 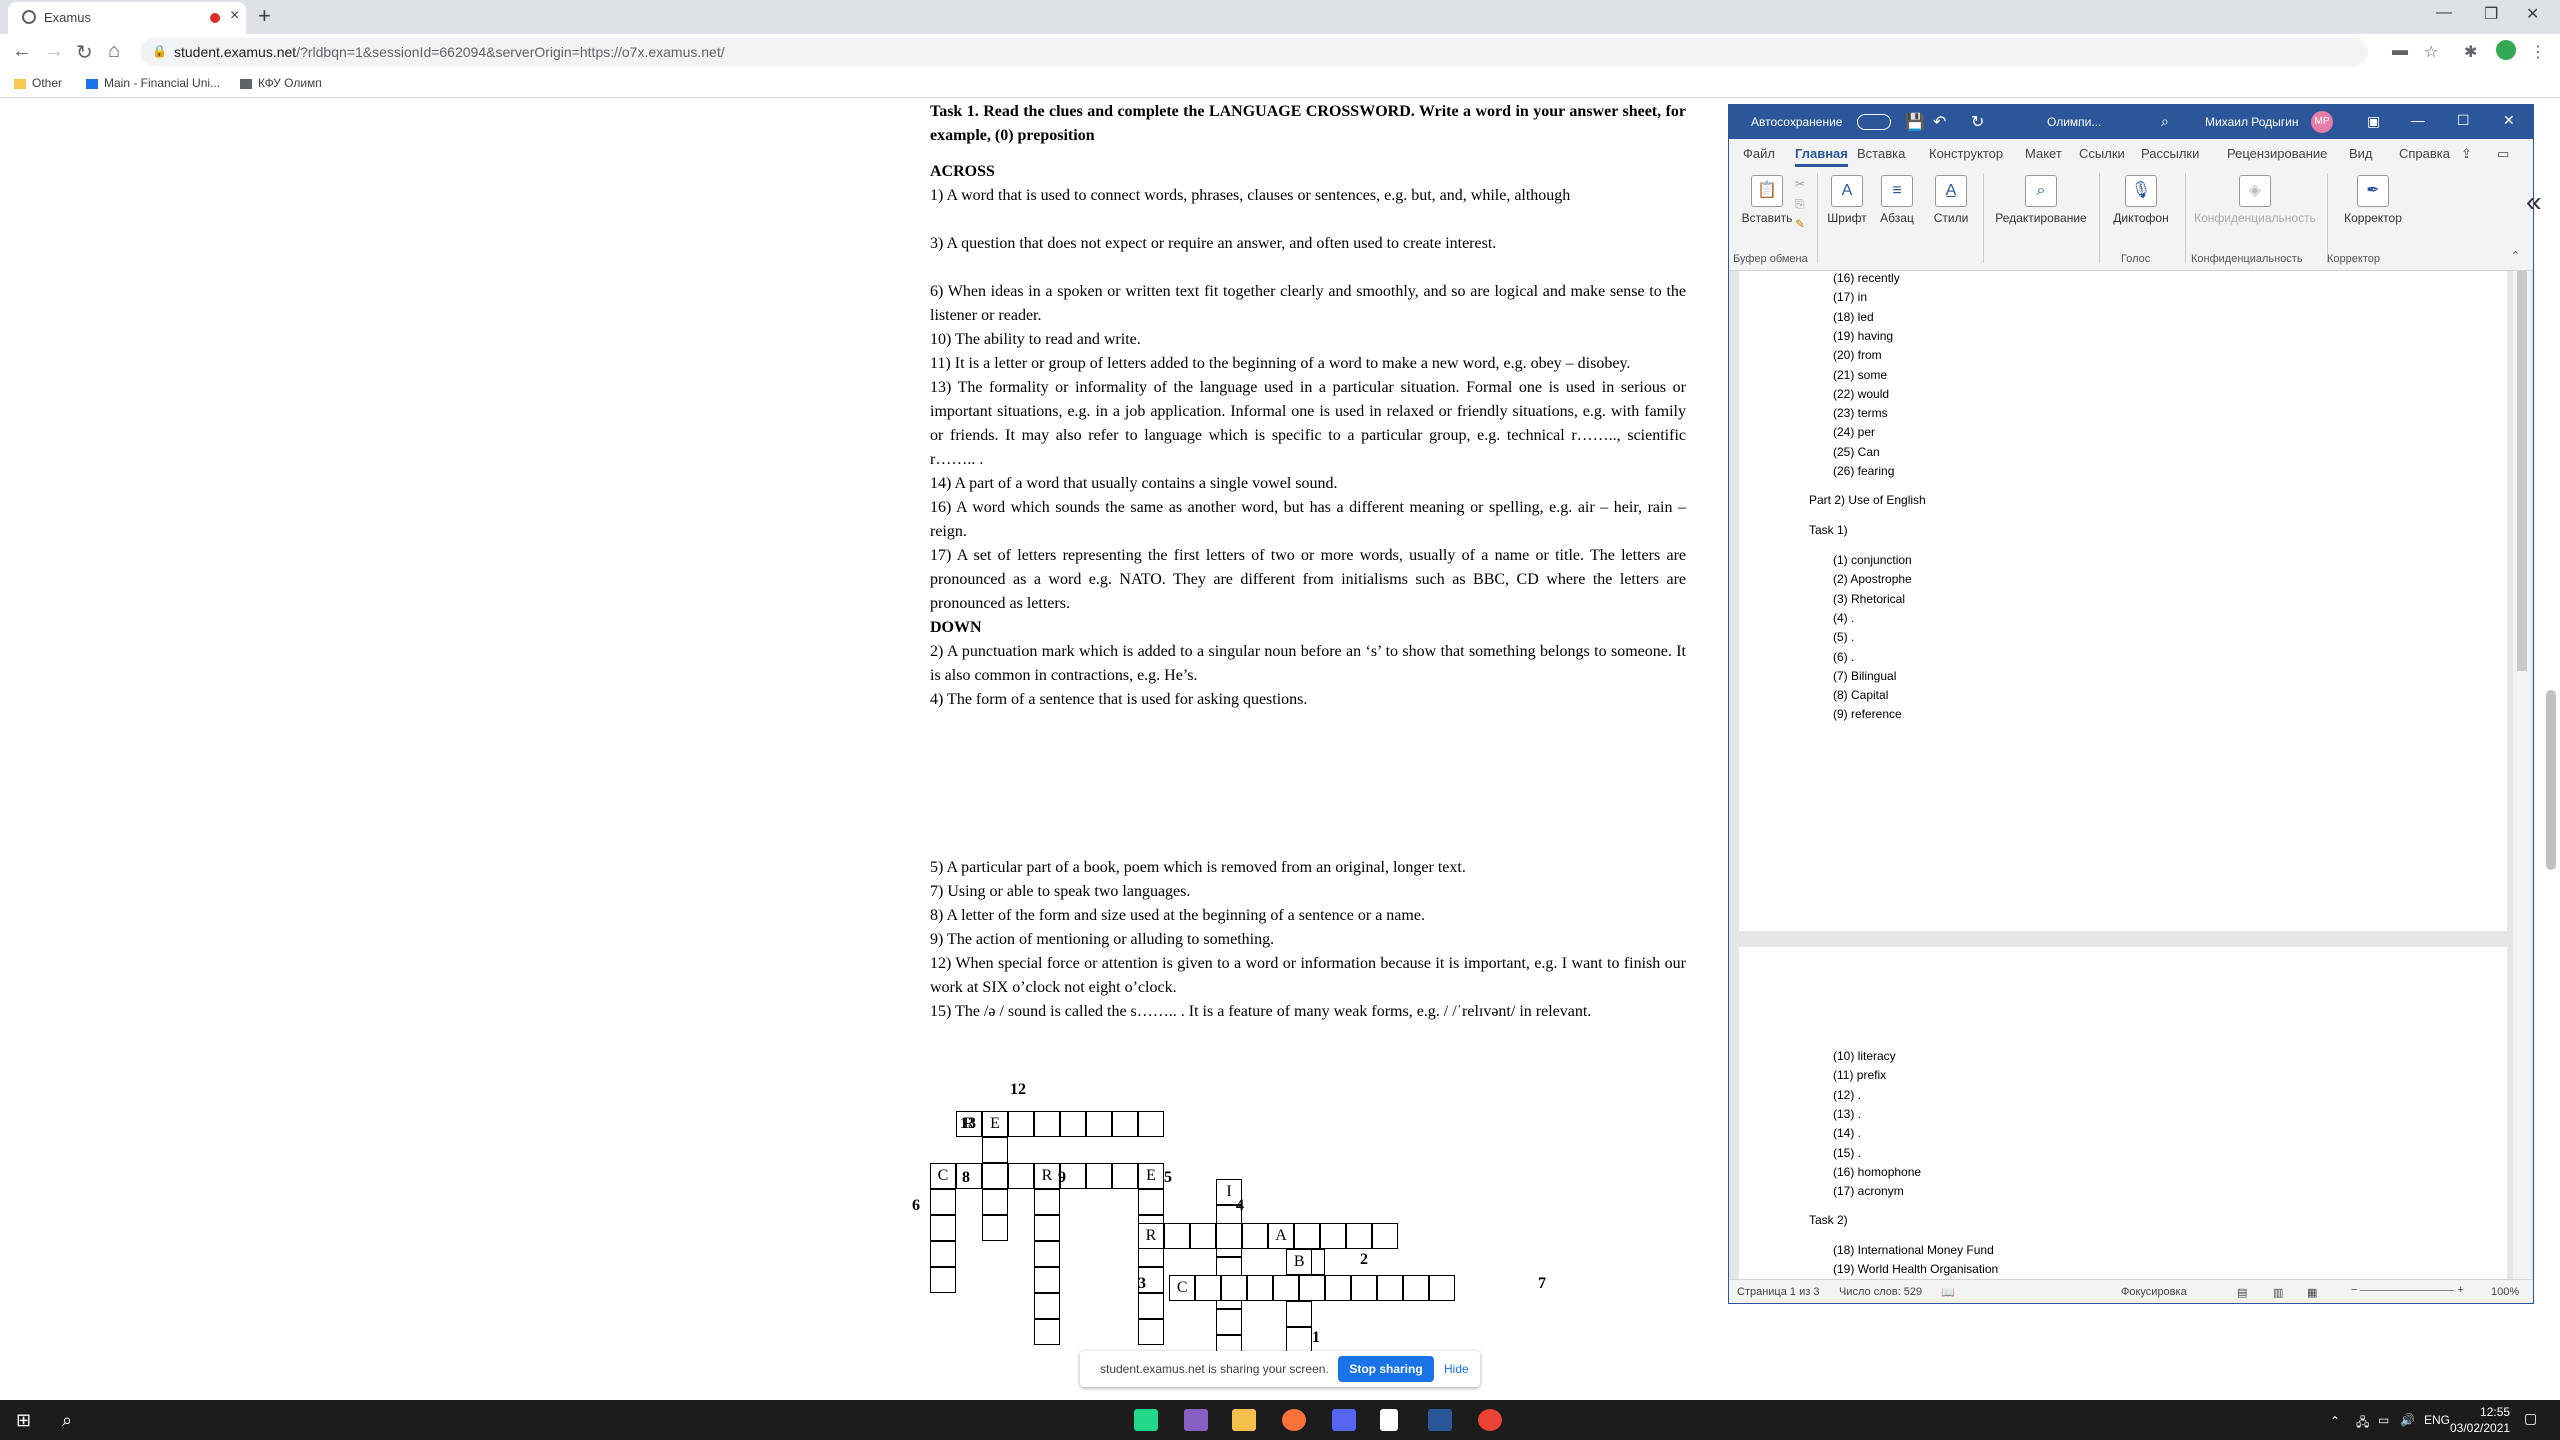 I want to click on profile-avatar, so click(x=2506, y=50).